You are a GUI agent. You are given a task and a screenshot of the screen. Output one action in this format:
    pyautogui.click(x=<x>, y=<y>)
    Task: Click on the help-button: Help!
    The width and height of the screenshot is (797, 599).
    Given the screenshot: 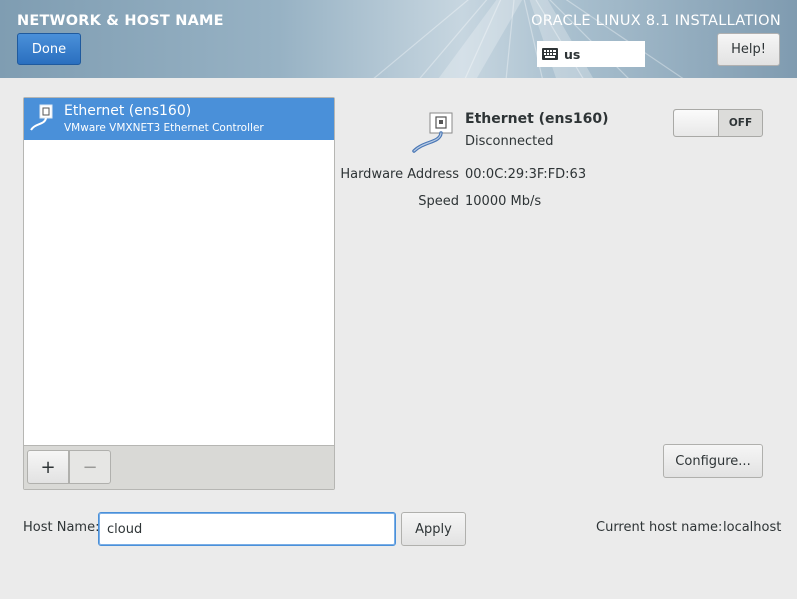 What is the action you would take?
    pyautogui.click(x=748, y=49)
    